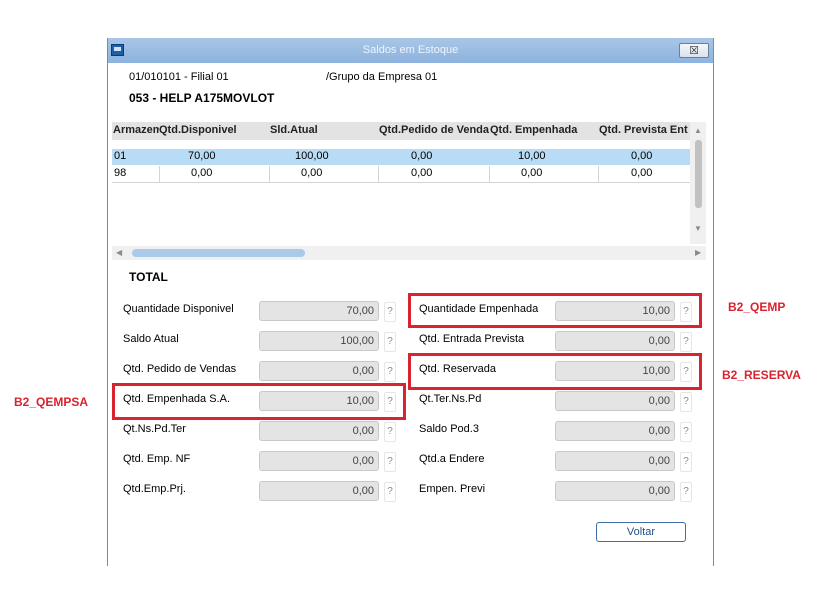 This screenshot has width=836, height=590. I want to click on label-qt-ter-ns-pd: Qt.Ter.Ns.Pd, so click(450, 399).